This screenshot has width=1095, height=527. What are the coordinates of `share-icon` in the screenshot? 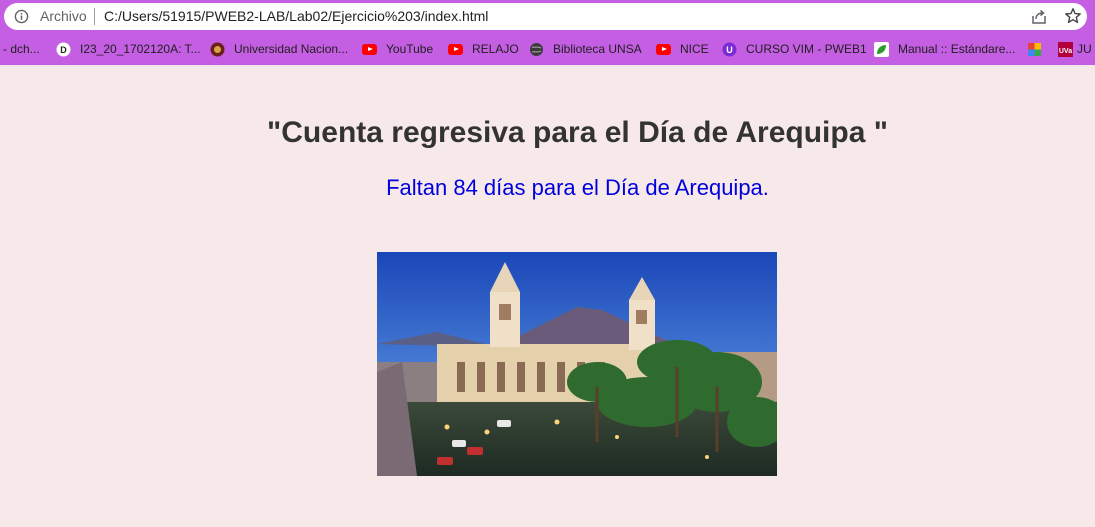 It's located at (1039, 17).